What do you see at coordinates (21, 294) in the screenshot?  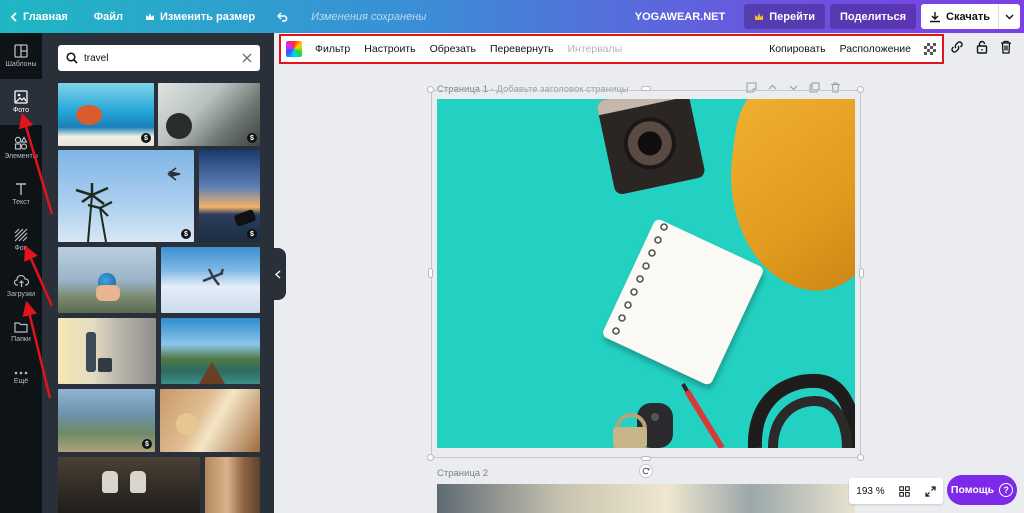 I see `nav-uploads-label: Загрузки` at bounding box center [21, 294].